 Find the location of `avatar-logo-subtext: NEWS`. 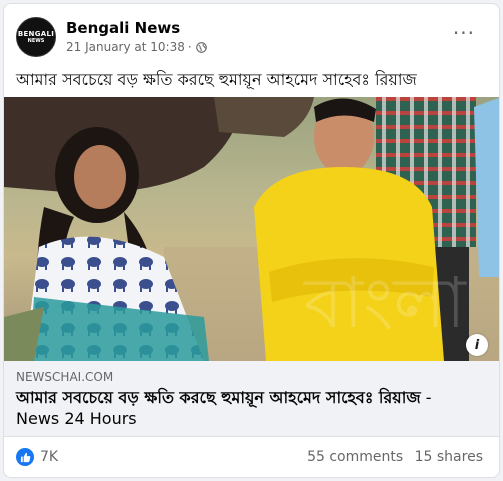

avatar-logo-subtext: NEWS is located at coordinates (36, 40).